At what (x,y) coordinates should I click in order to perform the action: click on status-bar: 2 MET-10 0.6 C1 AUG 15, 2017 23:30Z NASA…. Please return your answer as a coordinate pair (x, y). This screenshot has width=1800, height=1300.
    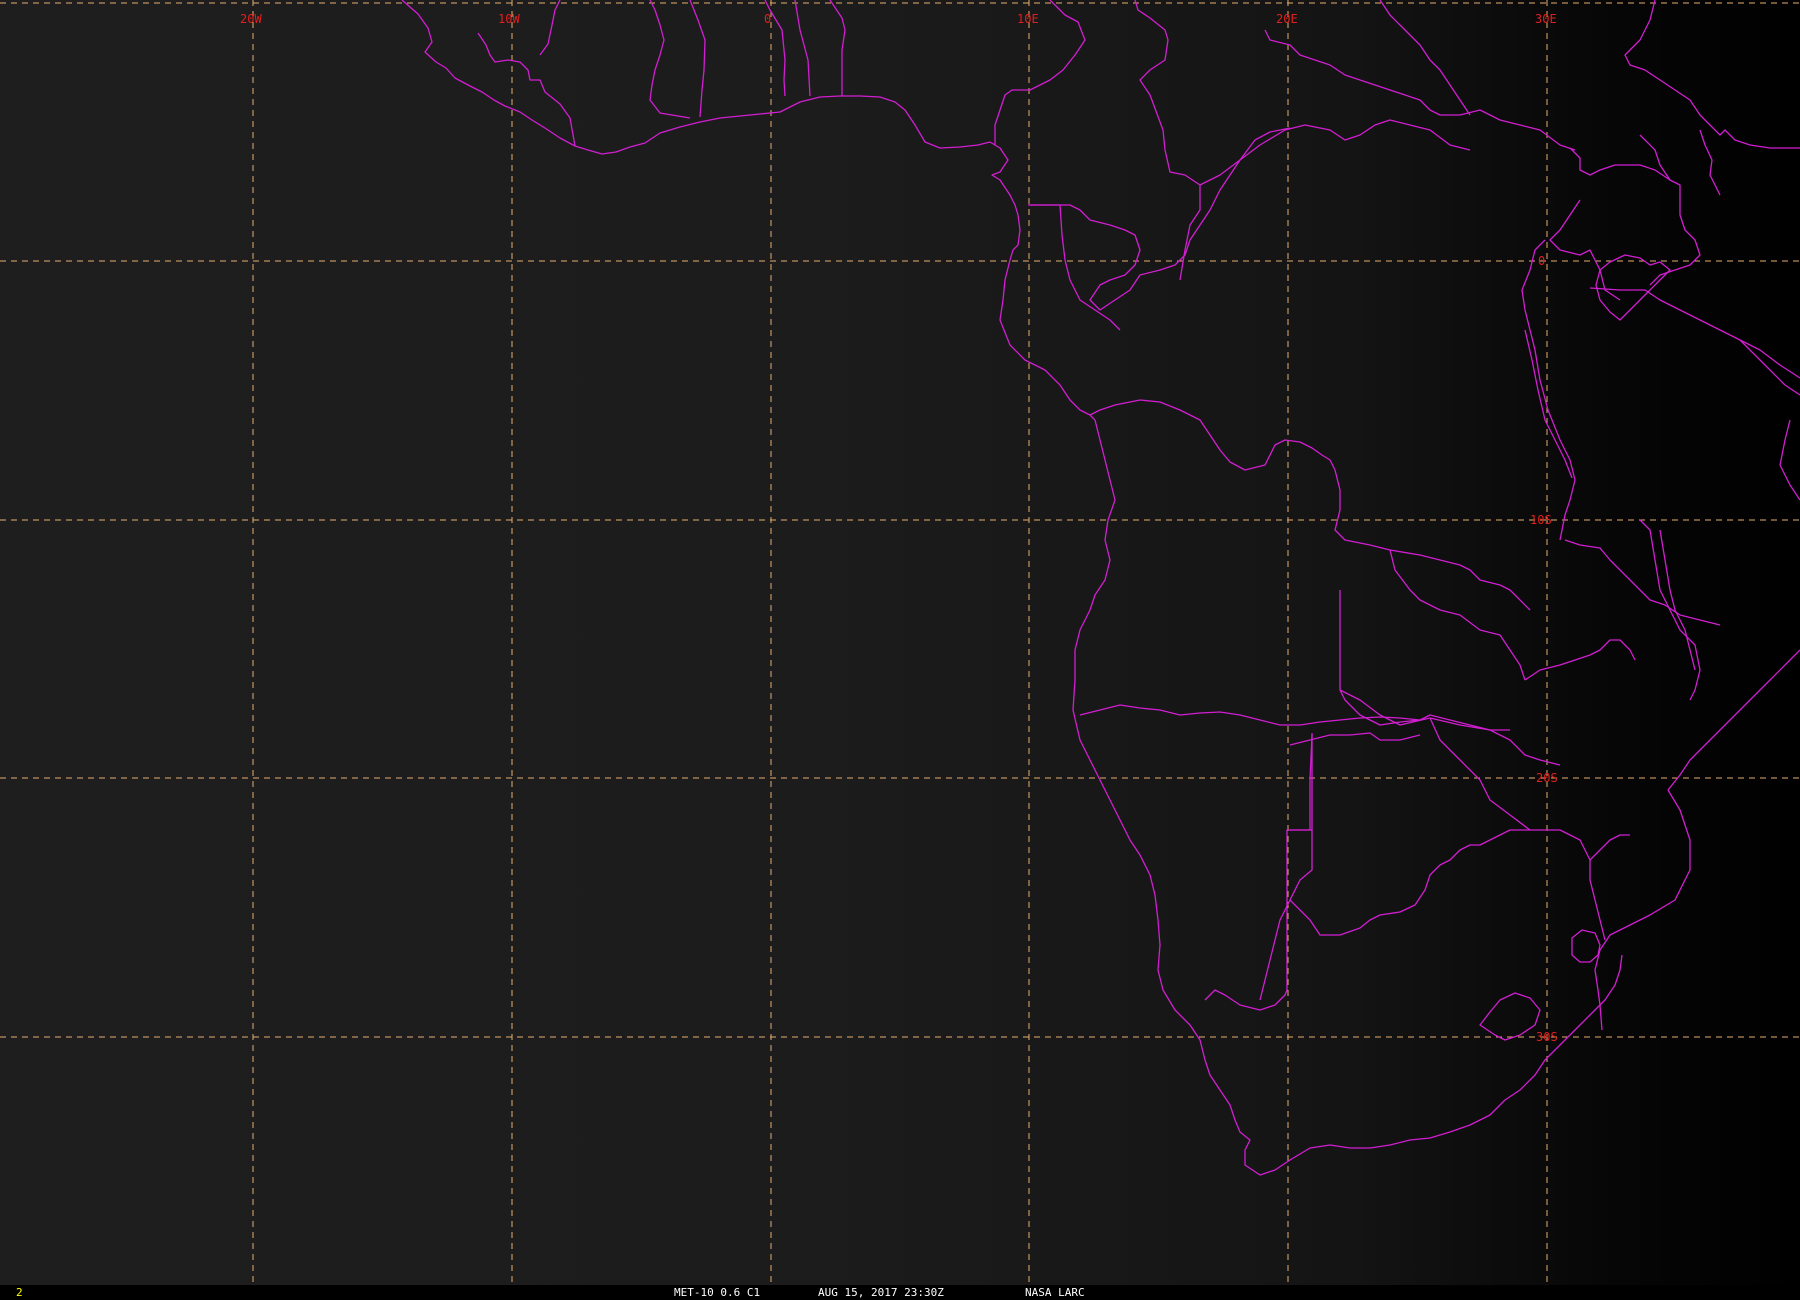
    Looking at the image, I should click on (900, 1292).